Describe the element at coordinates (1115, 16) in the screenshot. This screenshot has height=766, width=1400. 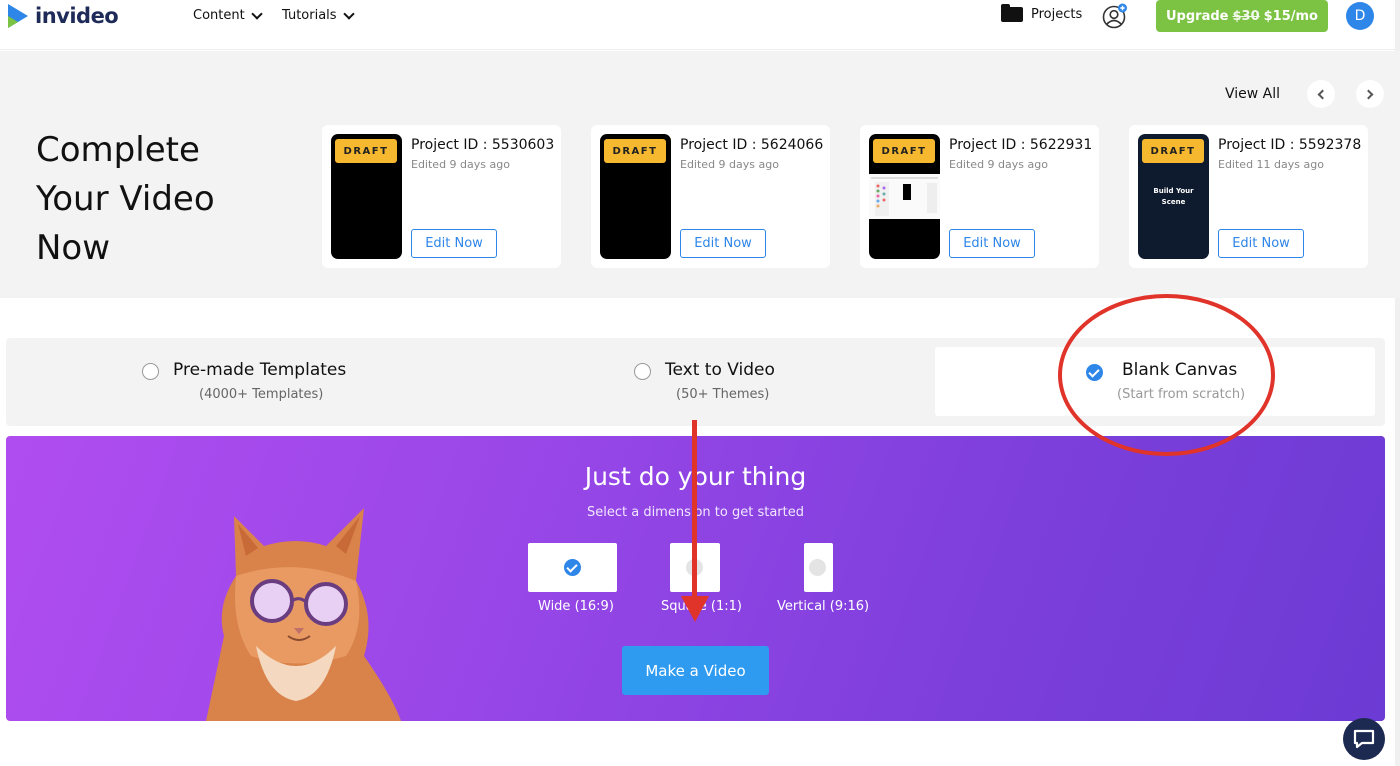
I see `add-user-icon` at that location.